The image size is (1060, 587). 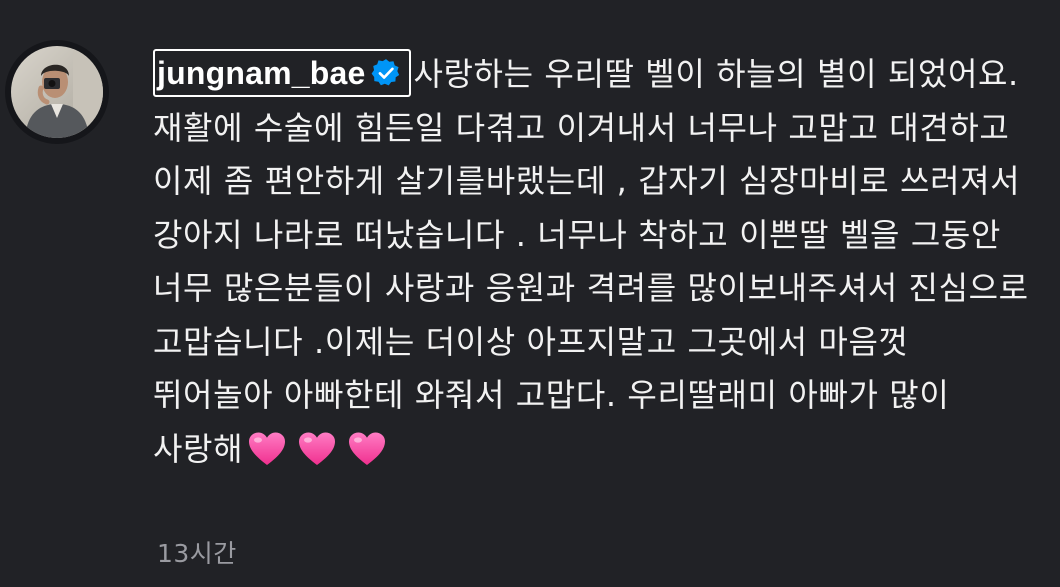 I want to click on avatar-ring, so click(x=57, y=92).